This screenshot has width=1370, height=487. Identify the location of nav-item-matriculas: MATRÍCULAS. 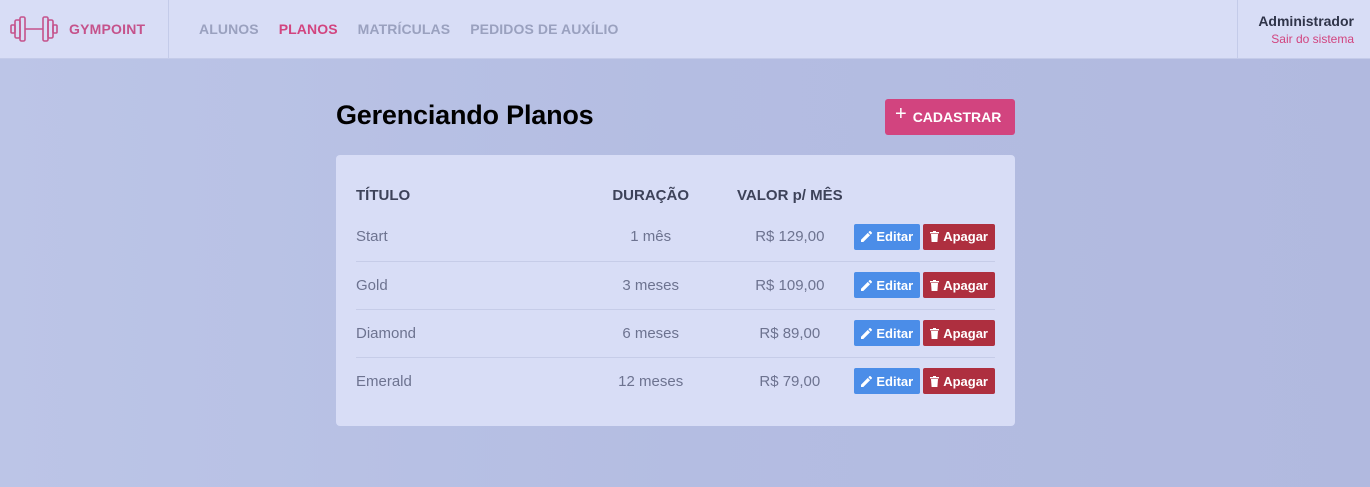
(404, 29).